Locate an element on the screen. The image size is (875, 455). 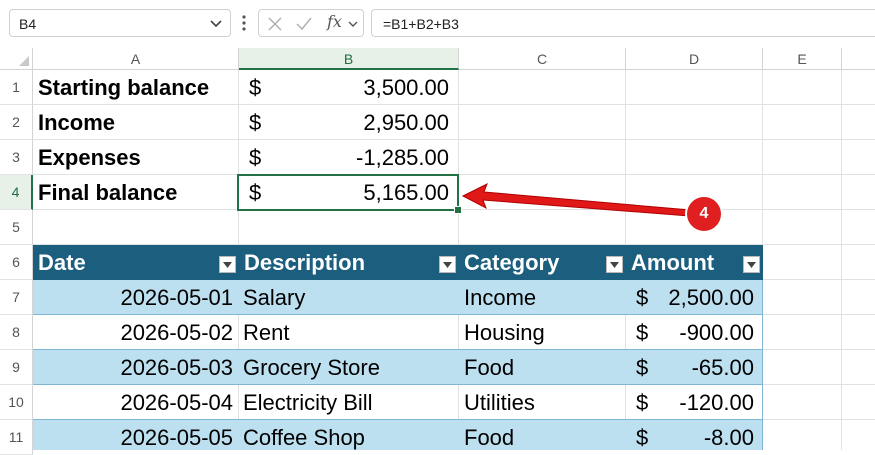
row-header-2: 2 is located at coordinates (16, 122).